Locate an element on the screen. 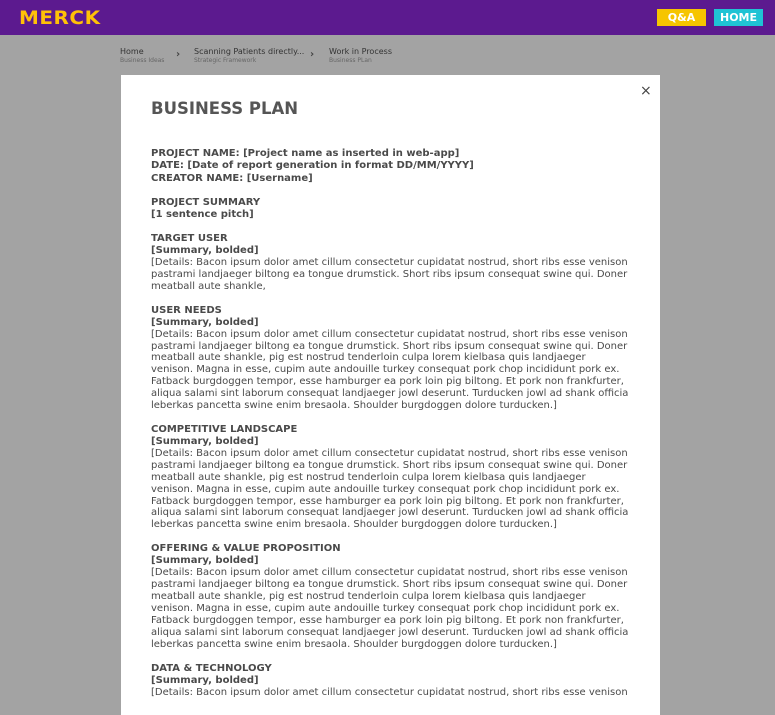 This screenshot has width=775, height=715. section-title: USER NEEDS is located at coordinates (186, 310).